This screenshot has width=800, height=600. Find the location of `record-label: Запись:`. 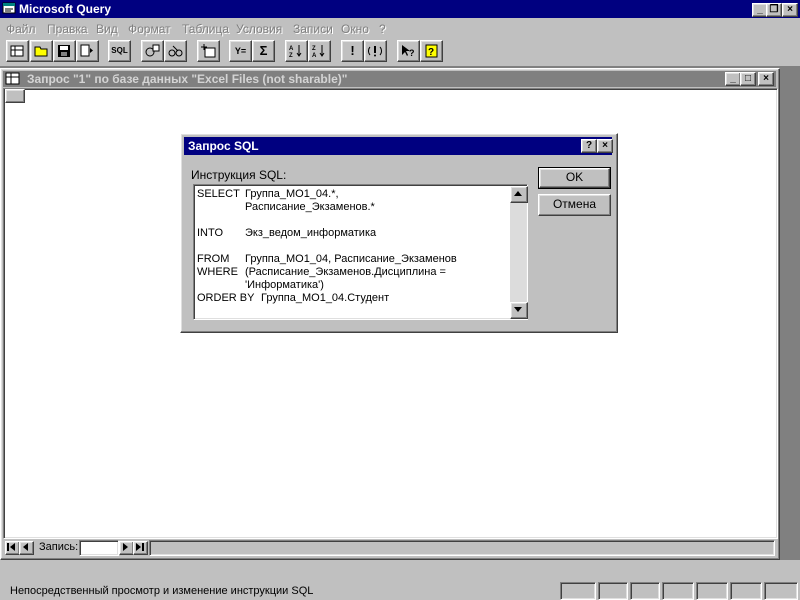

record-label: Запись: is located at coordinates (59, 547).